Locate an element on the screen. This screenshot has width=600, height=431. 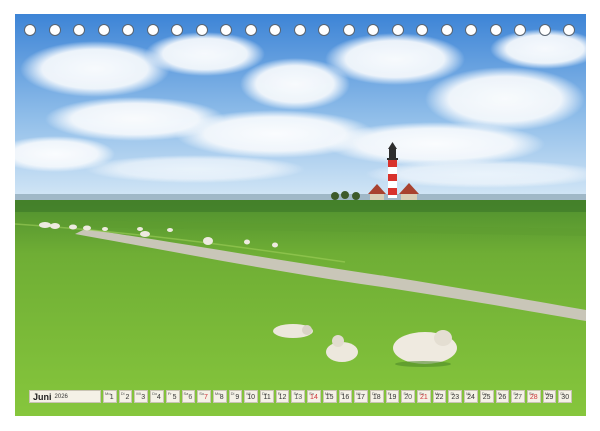
calendar-day: Mi 3 is located at coordinates (141, 396).